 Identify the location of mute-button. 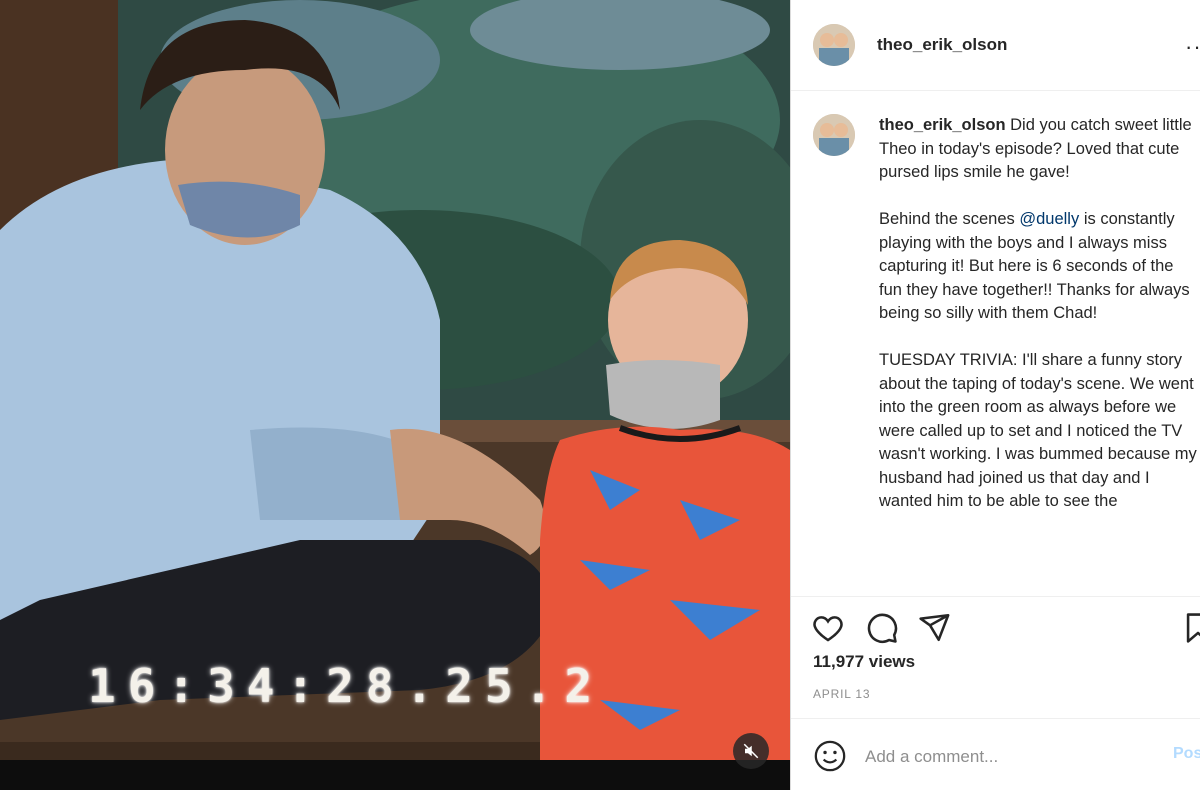
(751, 751).